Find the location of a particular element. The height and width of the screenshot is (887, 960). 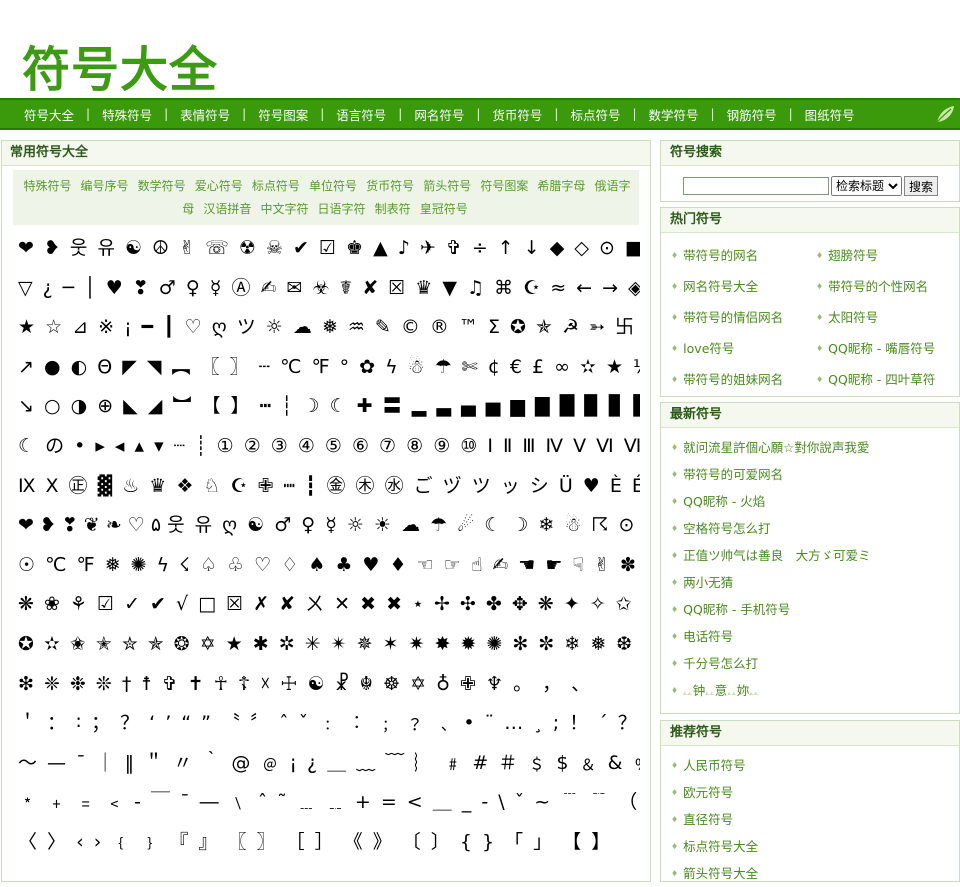

recommend-item: ♦ 欧元符号 is located at coordinates (815, 792).